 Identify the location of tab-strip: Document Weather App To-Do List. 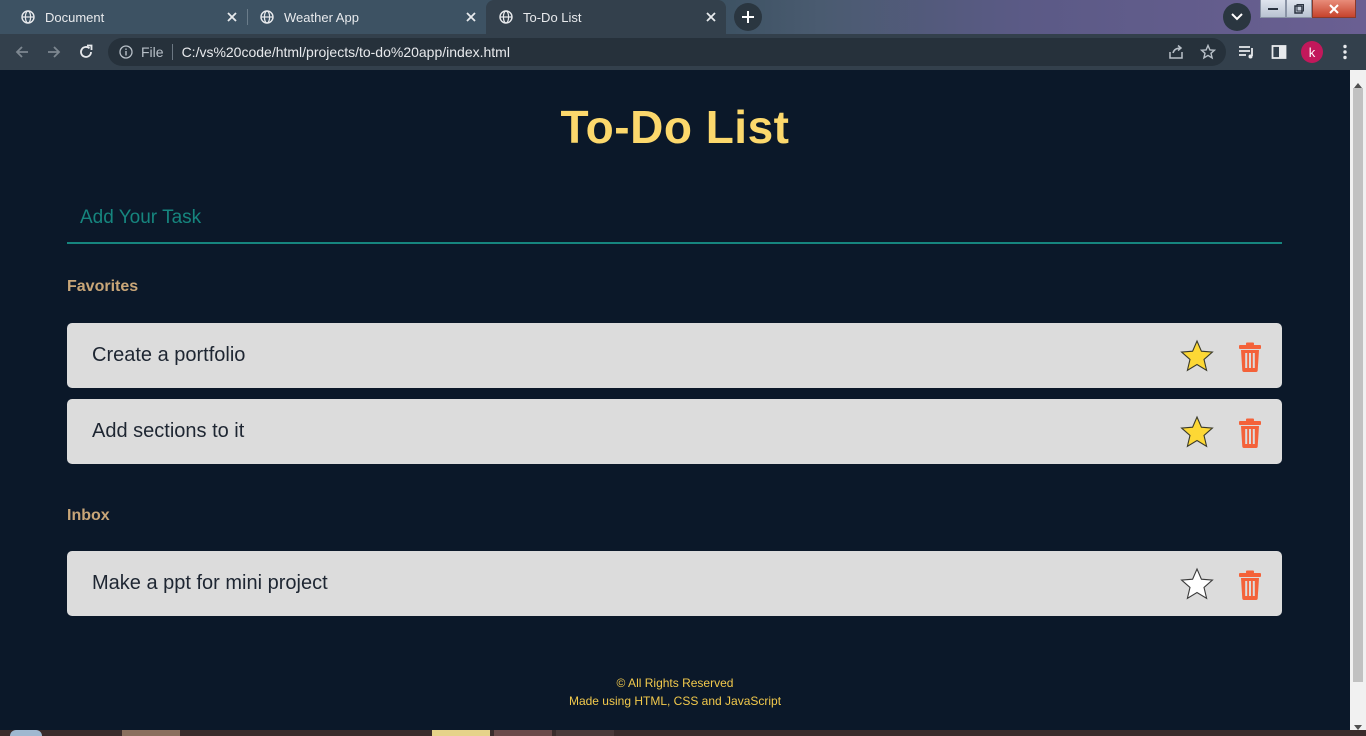
(683, 17).